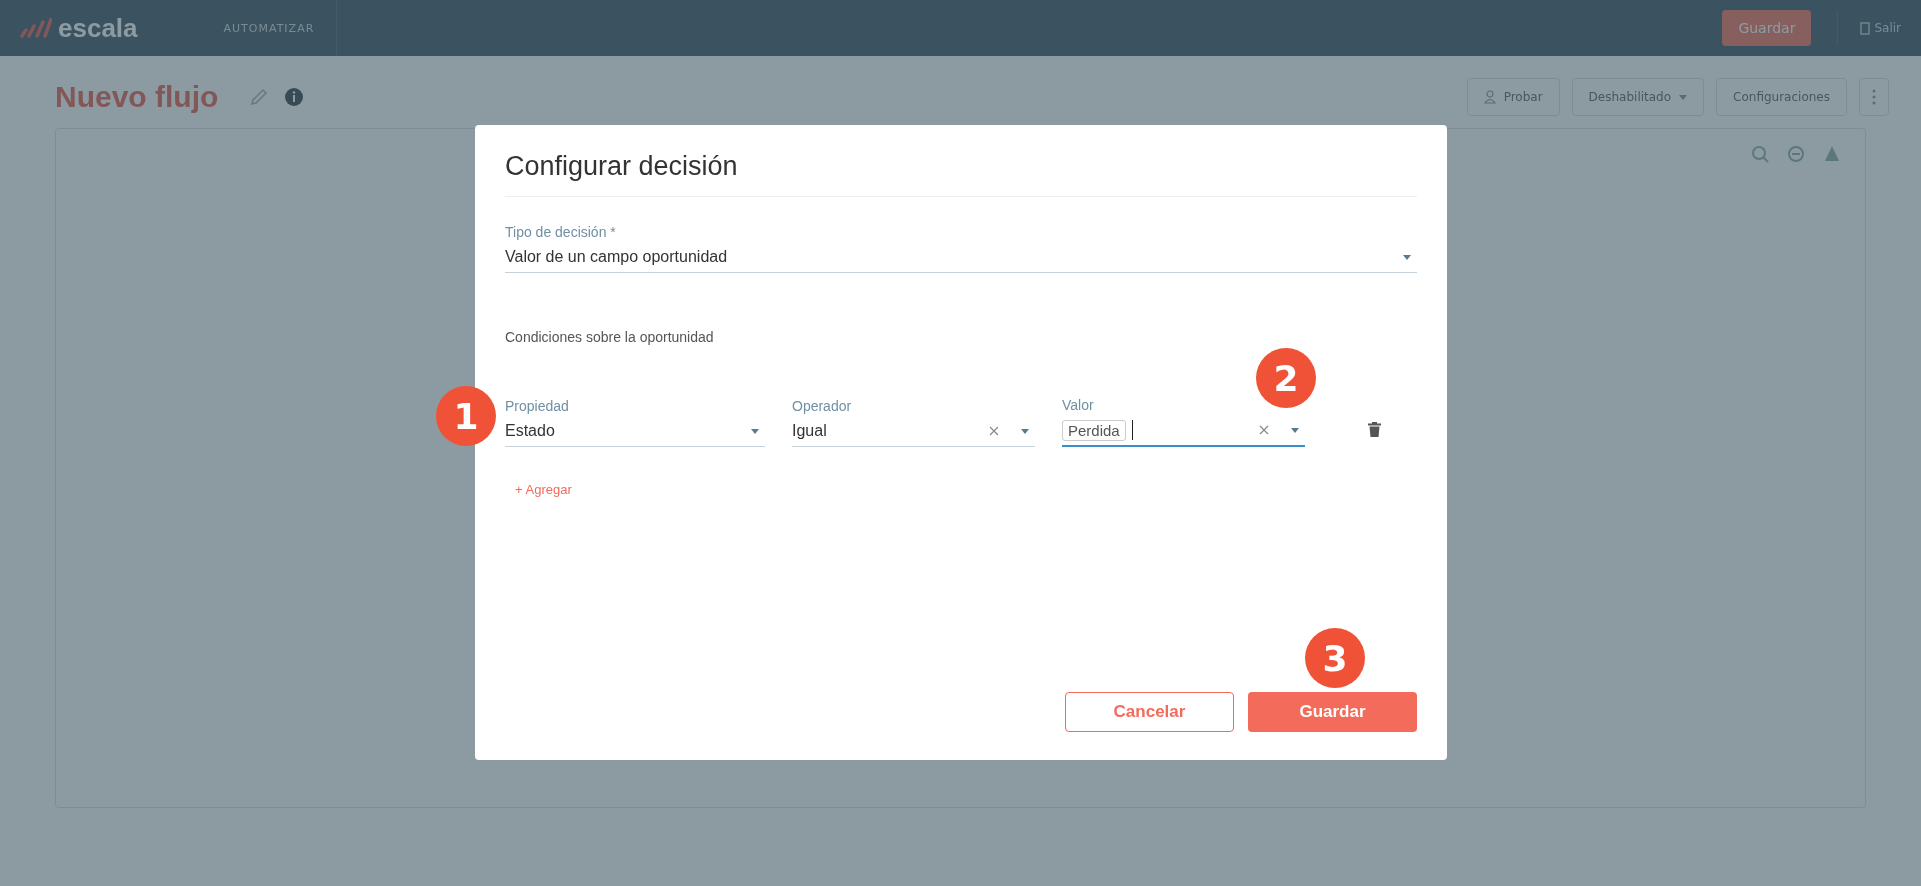  Describe the element at coordinates (1796, 154) in the screenshot. I see `zoom-out-icon` at that location.